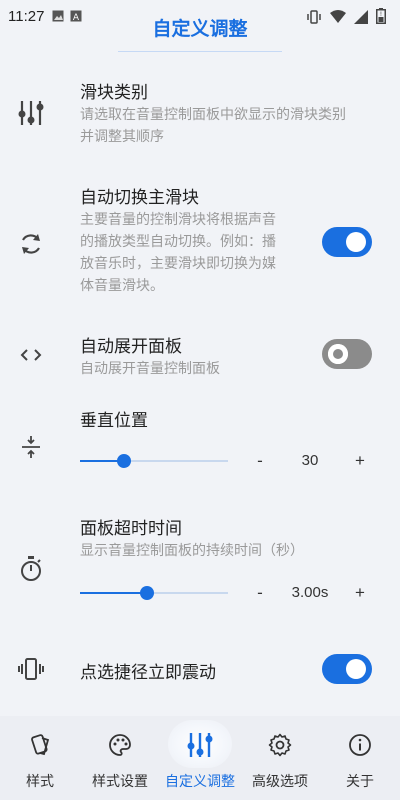  What do you see at coordinates (31, 447) in the screenshot?
I see `vertical-align-icon` at bounding box center [31, 447].